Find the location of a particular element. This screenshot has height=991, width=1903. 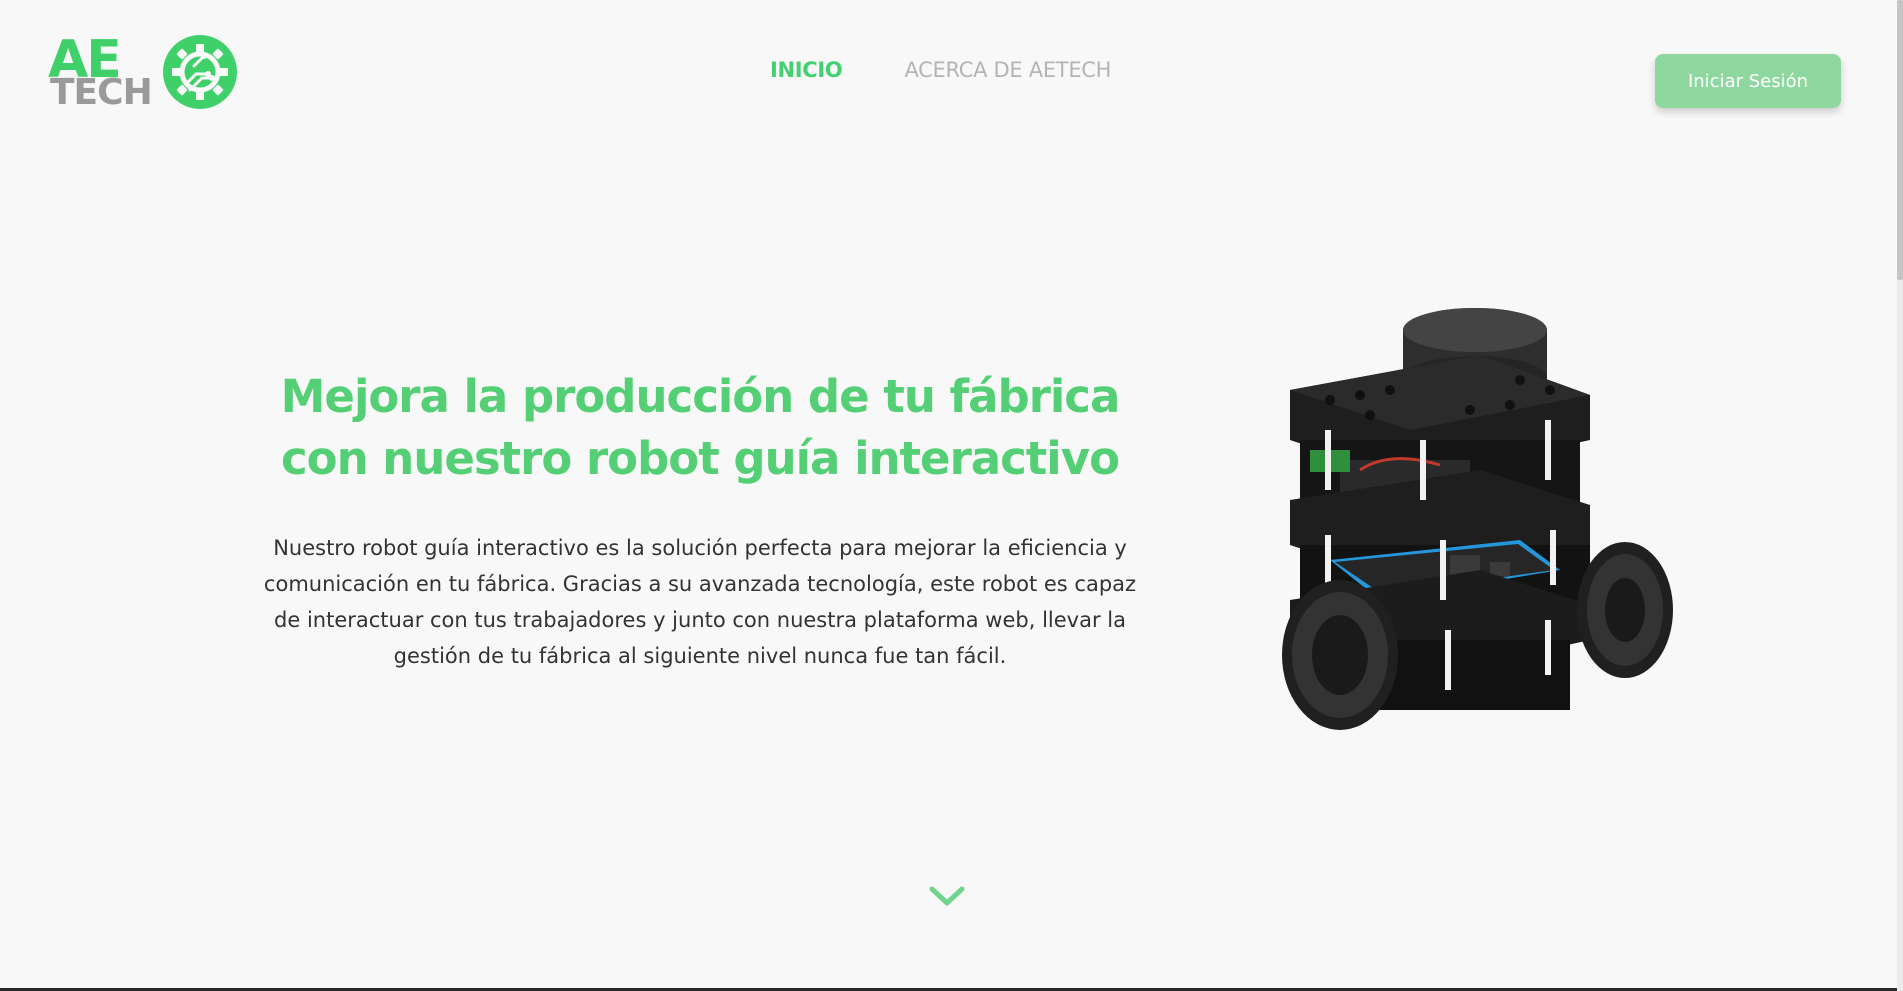

chevron-down-icon is located at coordinates (947, 896).